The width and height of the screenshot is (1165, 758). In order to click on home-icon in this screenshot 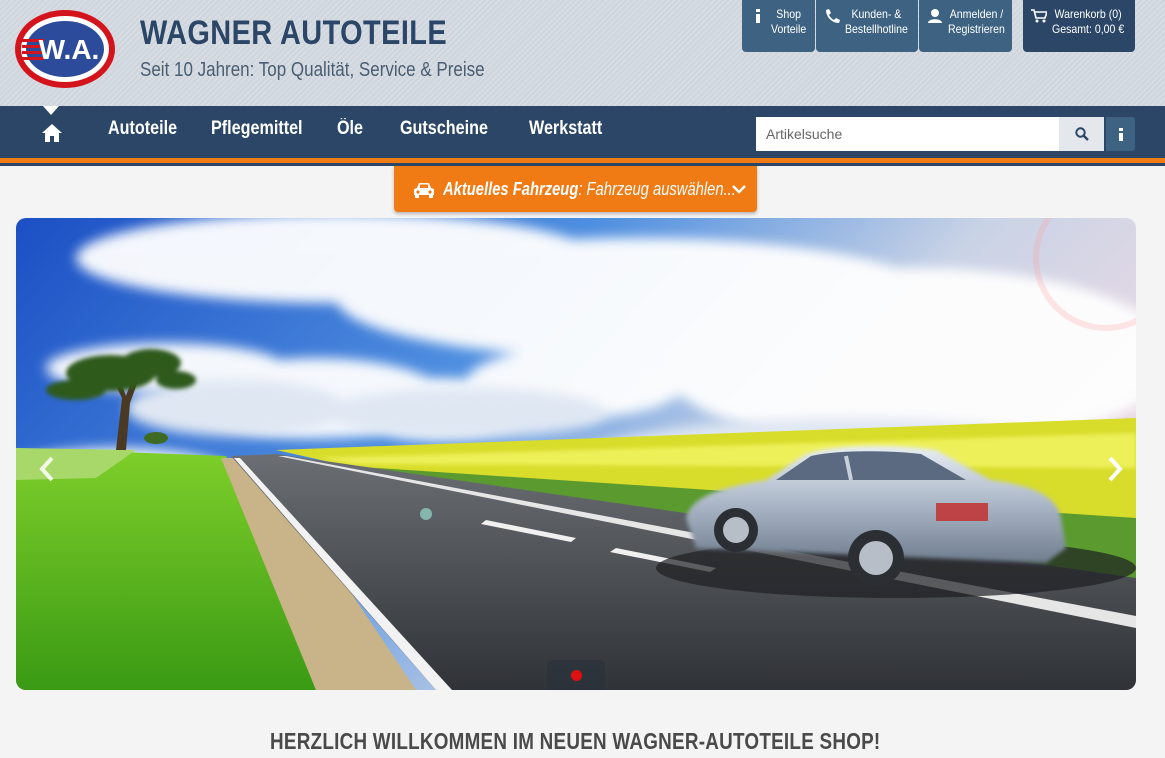, I will do `click(52, 133)`.